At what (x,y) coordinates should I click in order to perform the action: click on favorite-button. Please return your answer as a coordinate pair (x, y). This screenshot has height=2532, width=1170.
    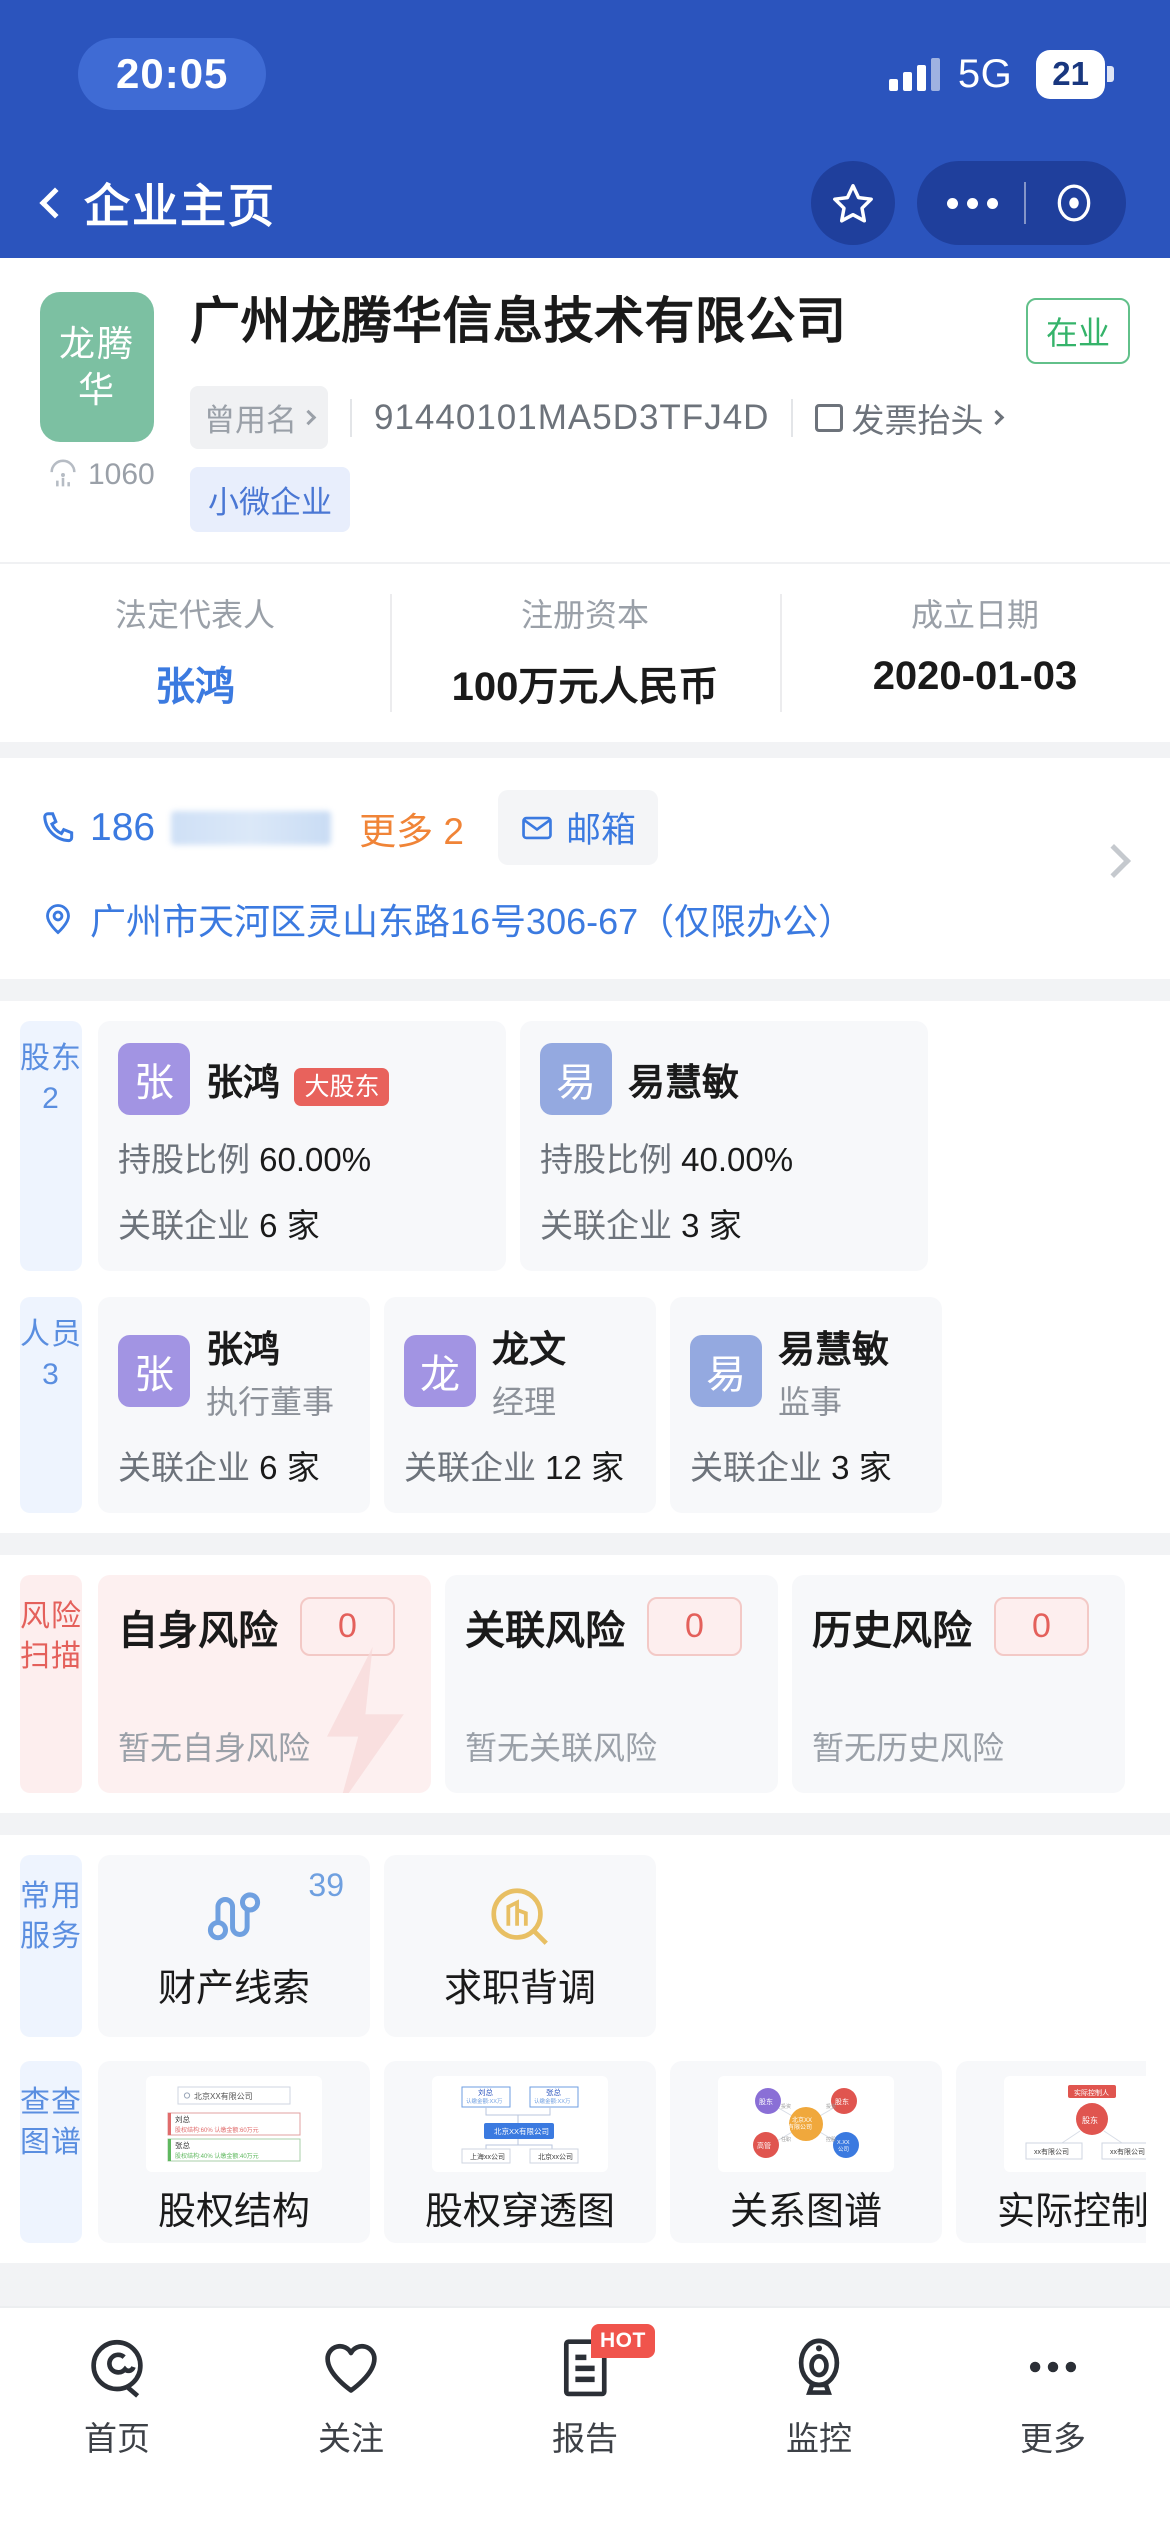
    Looking at the image, I should click on (853, 203).